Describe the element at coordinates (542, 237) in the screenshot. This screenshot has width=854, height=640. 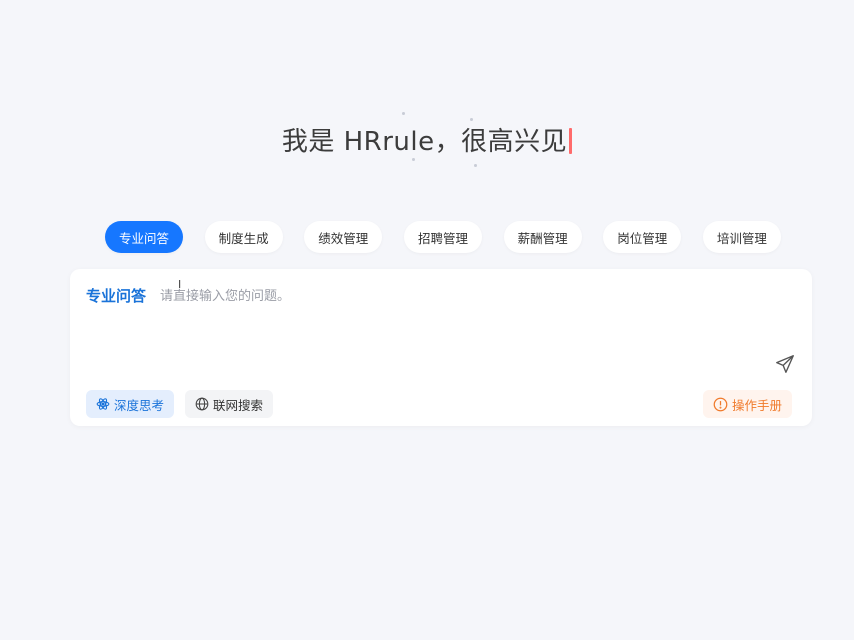
I see `tab-5: 薪酬管理` at that location.